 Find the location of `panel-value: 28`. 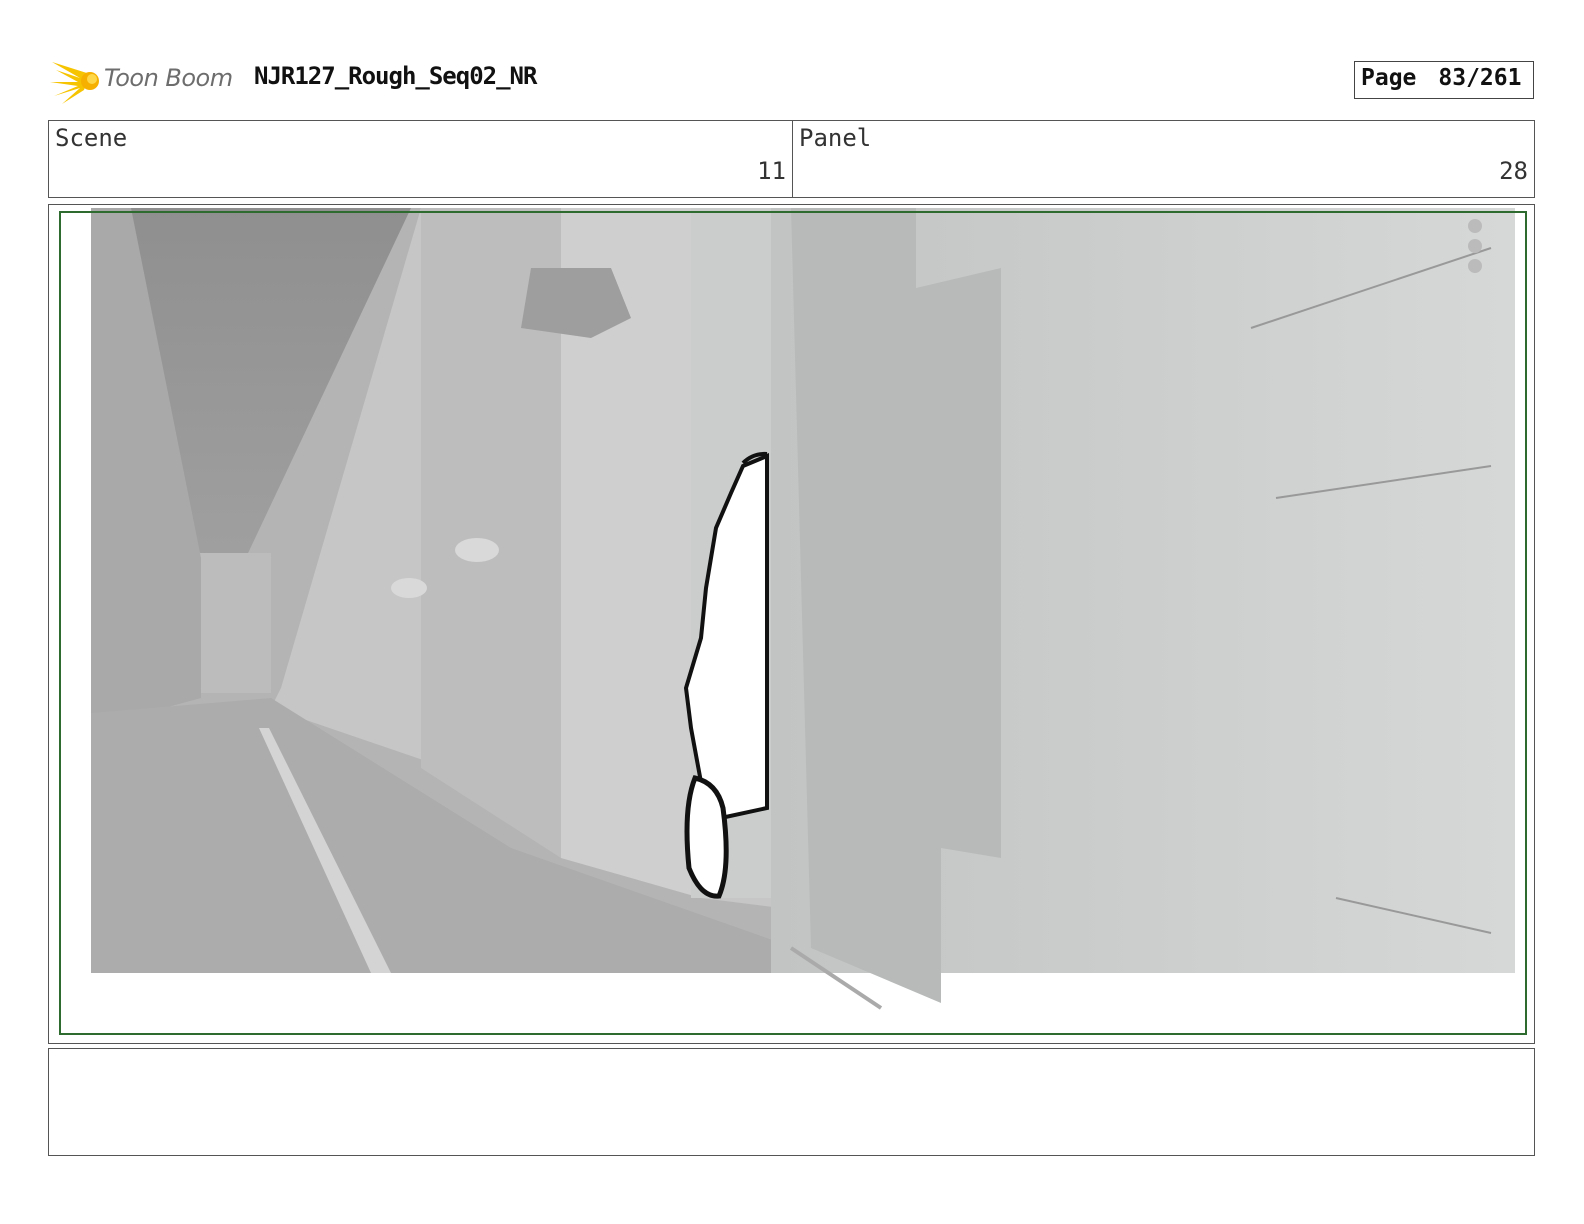

panel-value: 28 is located at coordinates (1513, 171).